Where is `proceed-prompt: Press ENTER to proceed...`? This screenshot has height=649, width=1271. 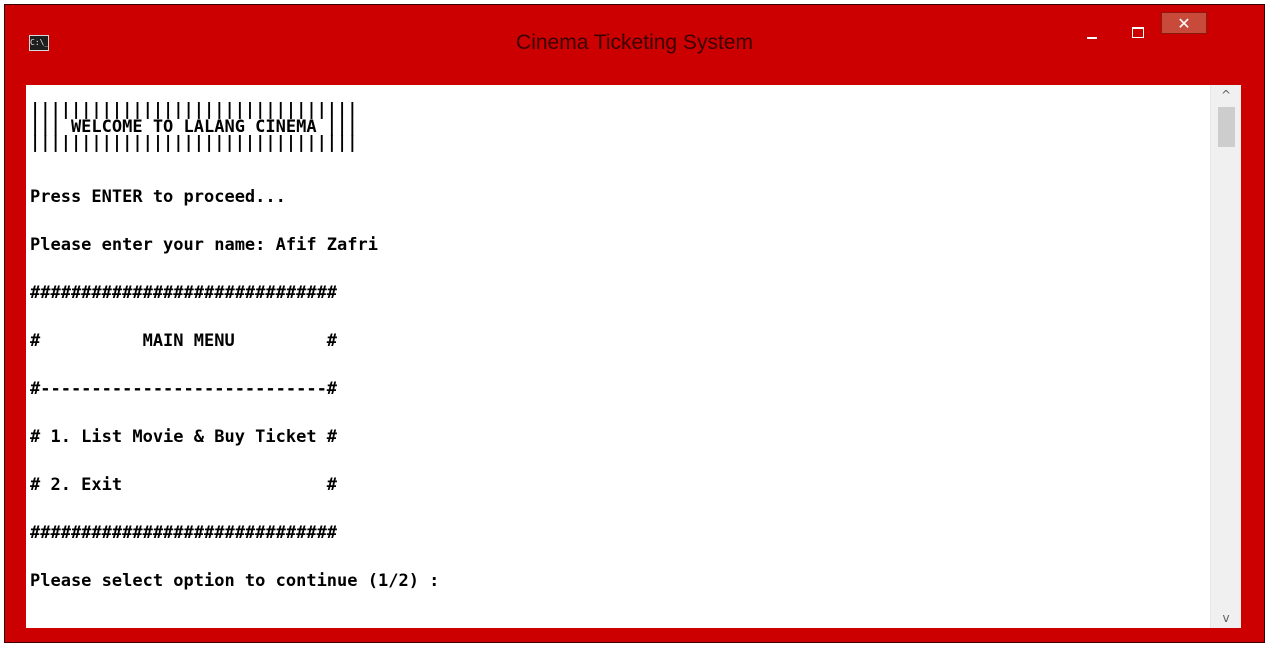 proceed-prompt: Press ENTER to proceed... is located at coordinates (158, 197).